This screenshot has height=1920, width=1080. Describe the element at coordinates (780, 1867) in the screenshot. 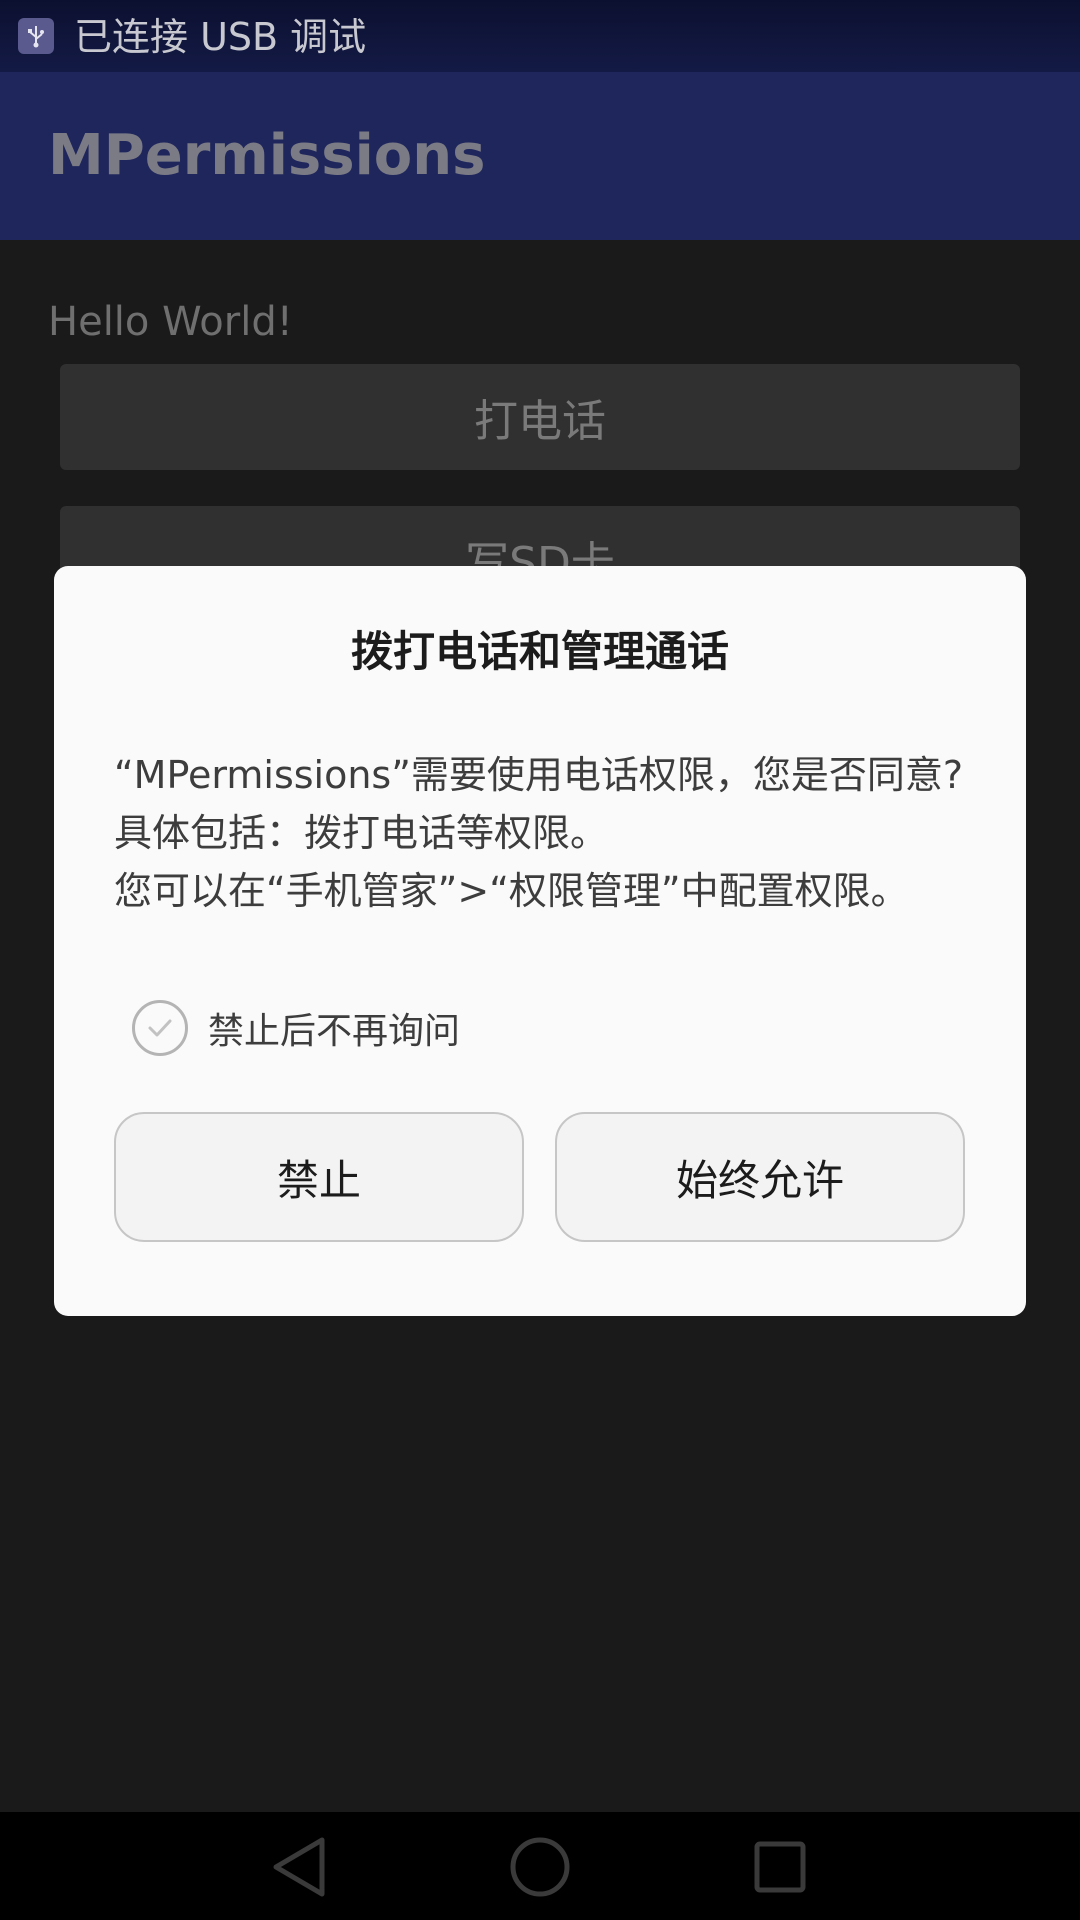

I see `recent-apps-icon` at that location.